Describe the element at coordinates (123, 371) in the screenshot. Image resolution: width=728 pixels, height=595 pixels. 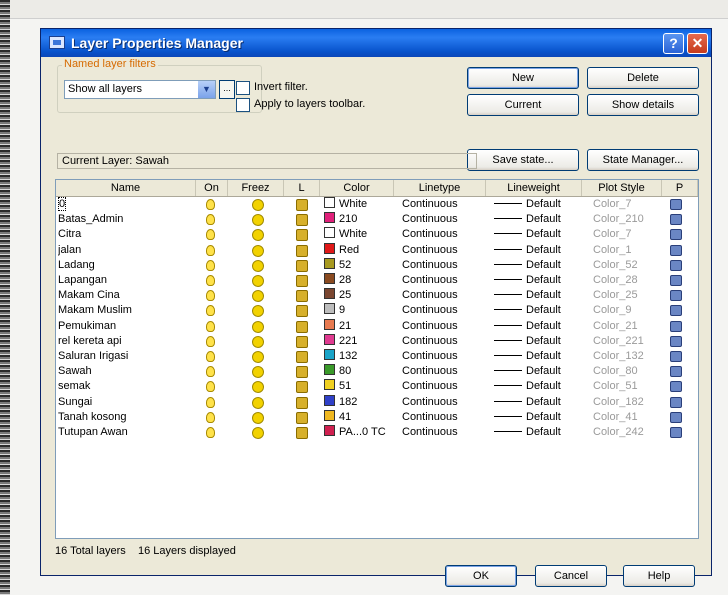
I see `layer-name: Sawah` at that location.